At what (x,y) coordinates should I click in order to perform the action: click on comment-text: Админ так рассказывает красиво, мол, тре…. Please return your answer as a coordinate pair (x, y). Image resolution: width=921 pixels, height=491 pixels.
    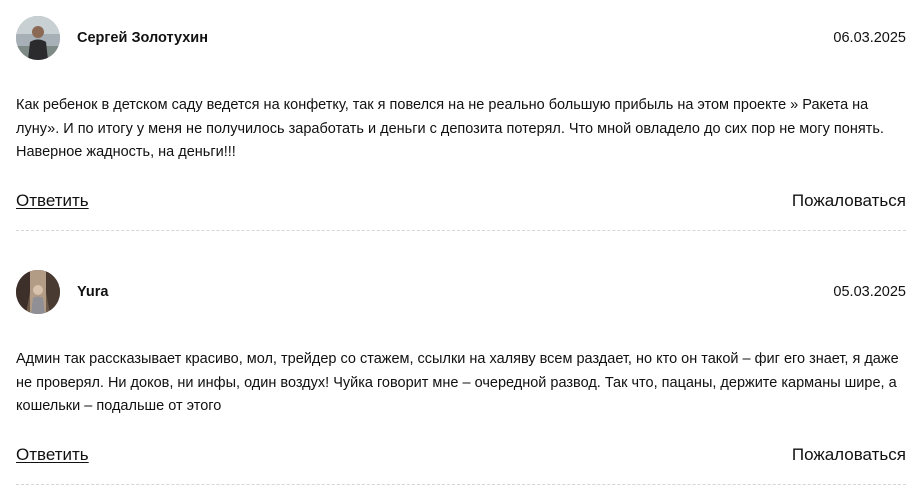
    Looking at the image, I should click on (457, 382).